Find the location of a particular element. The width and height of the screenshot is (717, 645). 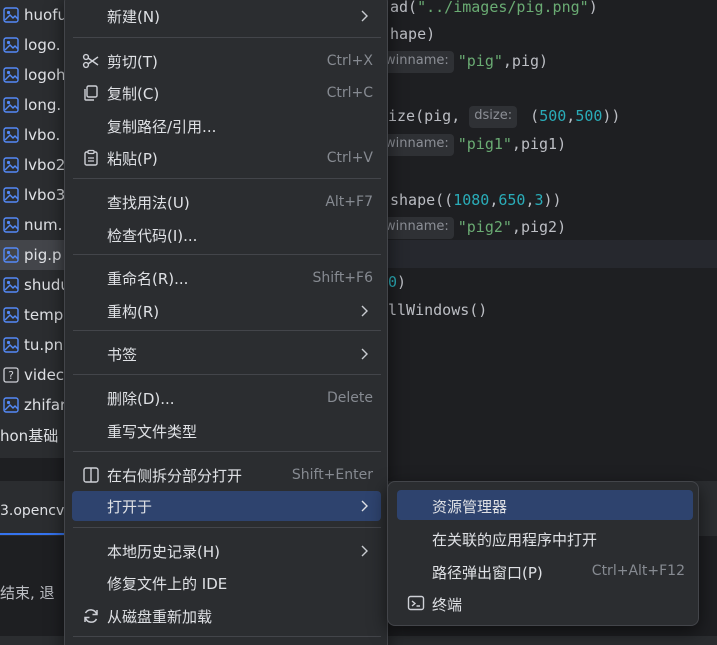

file-tree-item: logo. is located at coordinates (32, 45).